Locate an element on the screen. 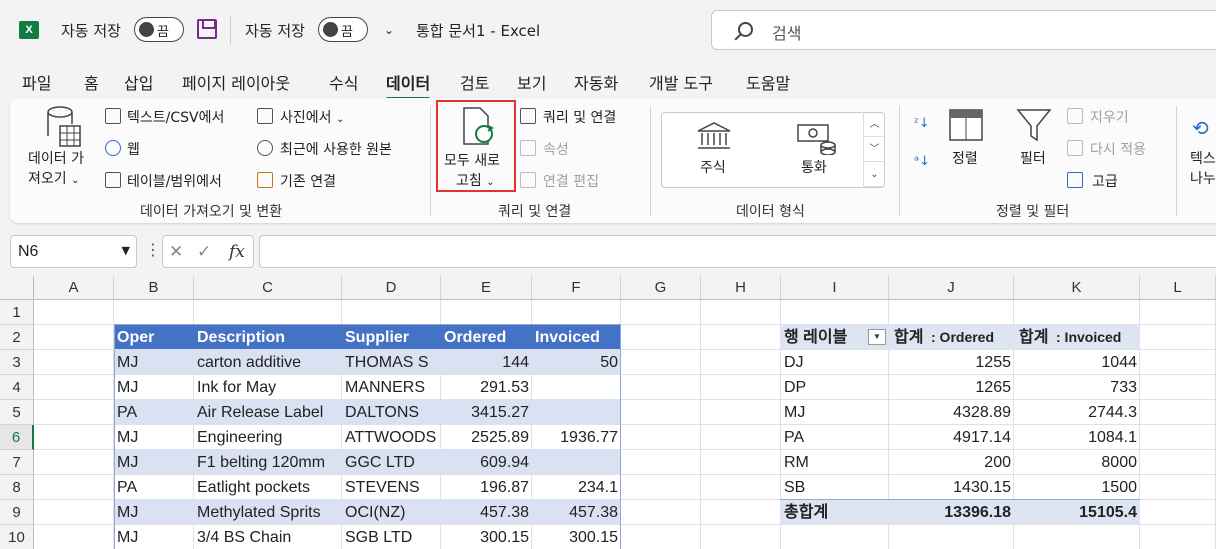 Image resolution: width=1216 pixels, height=549 pixels. tab-developer: 개발 도구 is located at coordinates (681, 82).